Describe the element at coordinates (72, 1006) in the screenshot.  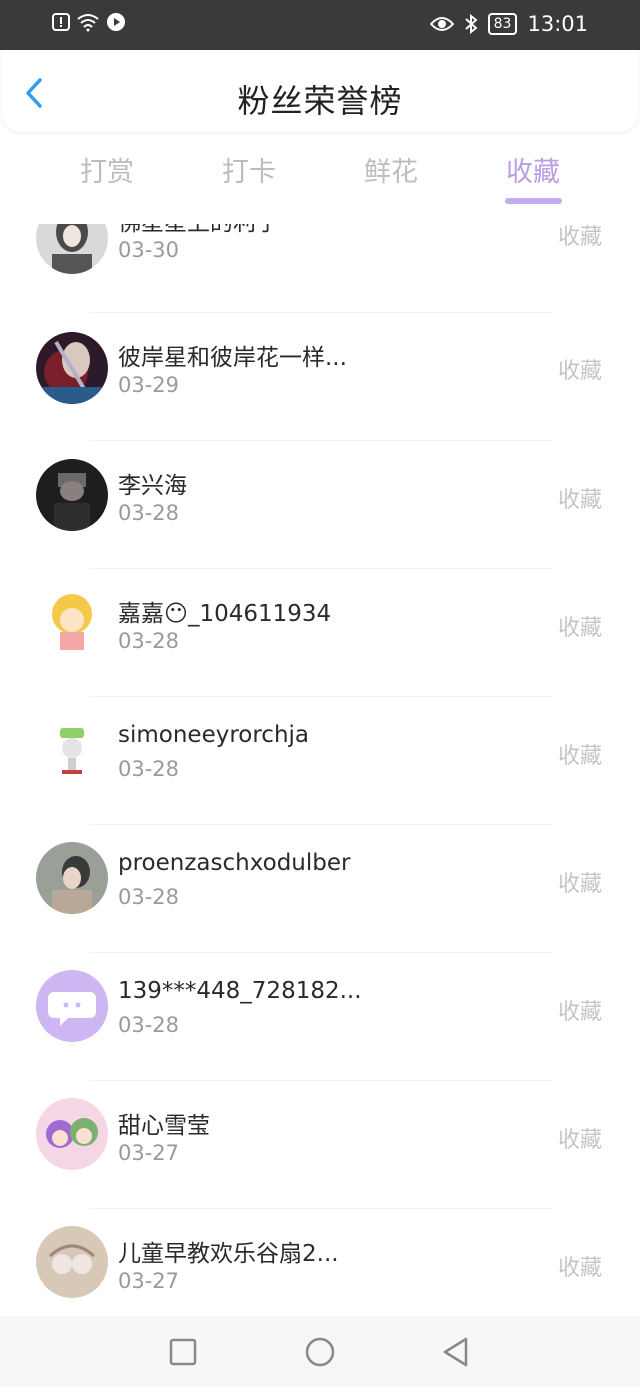
I see `chat-bubble-avatar-icon` at that location.